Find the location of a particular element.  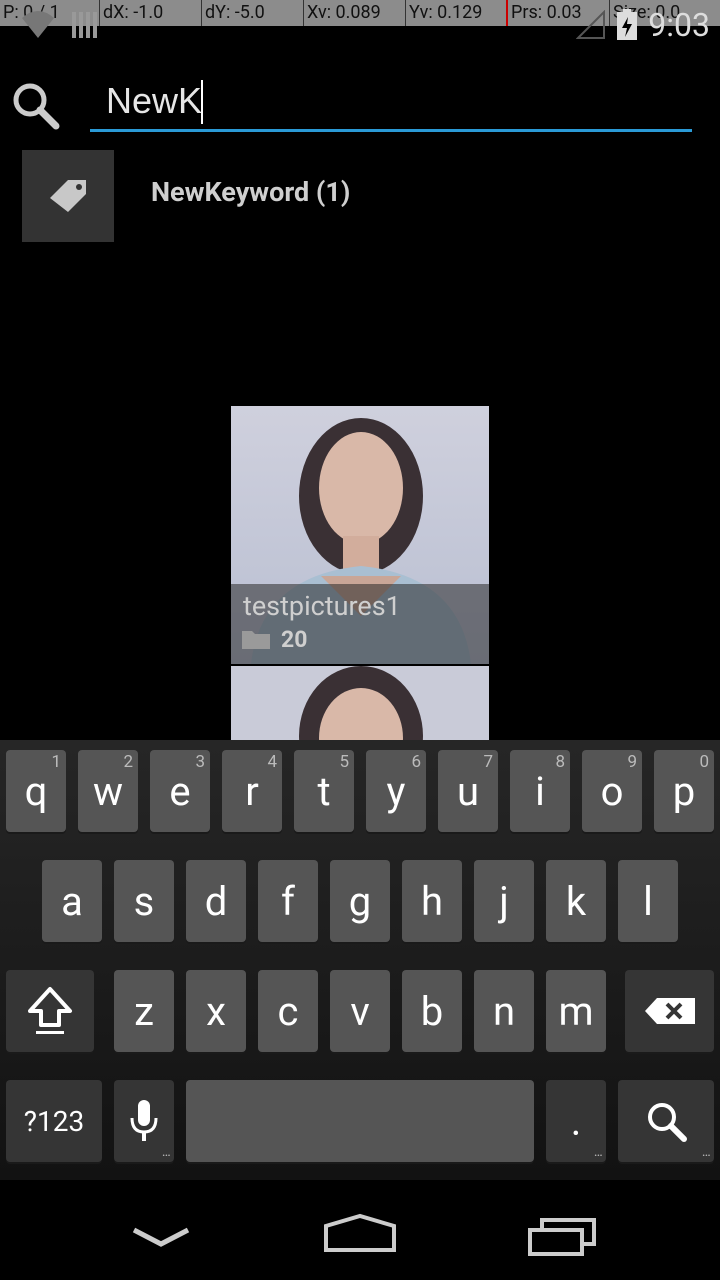

signal-icon is located at coordinates (591, 24).